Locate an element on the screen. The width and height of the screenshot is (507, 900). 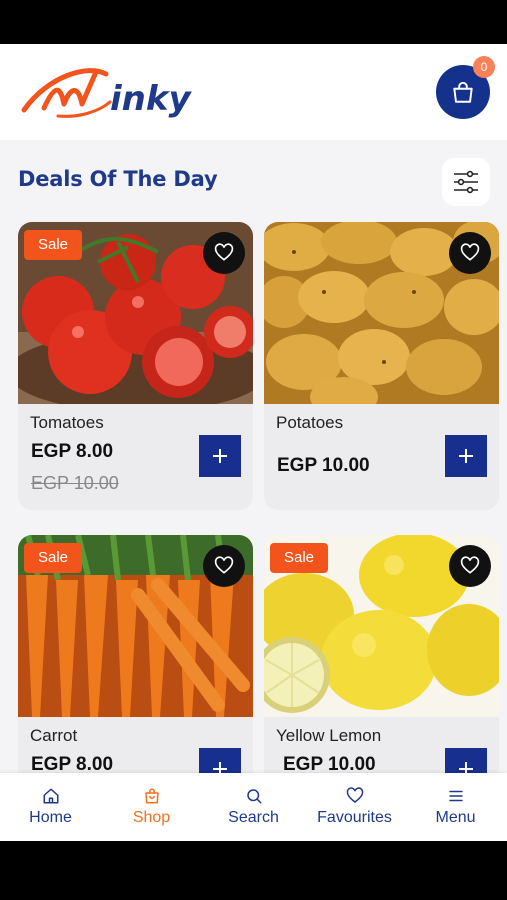
nav-item-shop: Shop is located at coordinates (151, 807).